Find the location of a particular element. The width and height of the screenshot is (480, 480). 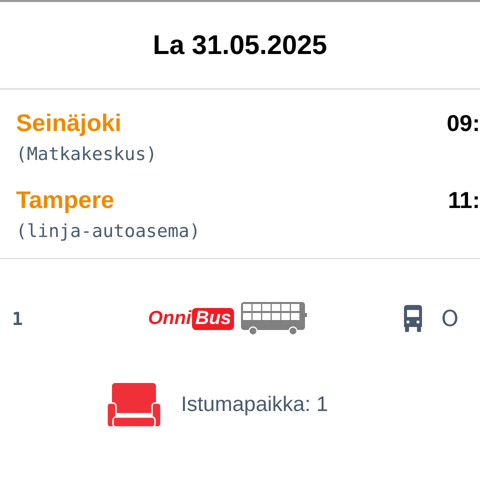

date-heading: La 31.05.2025 is located at coordinates (240, 45).